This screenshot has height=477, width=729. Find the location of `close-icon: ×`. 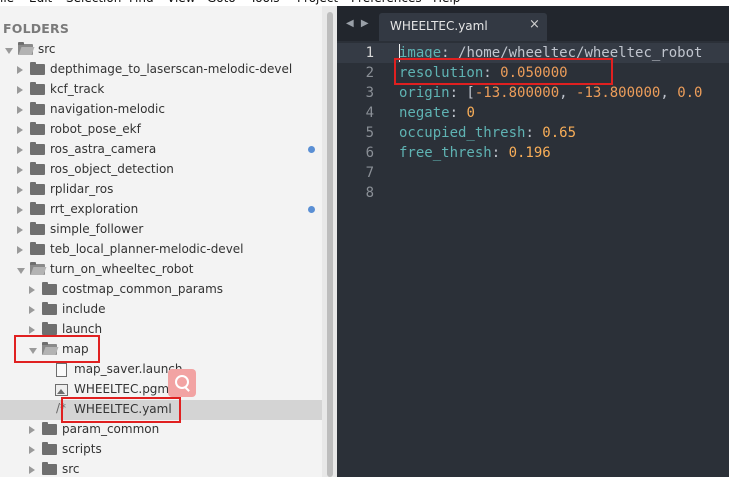

close-icon: × is located at coordinates (534, 24).